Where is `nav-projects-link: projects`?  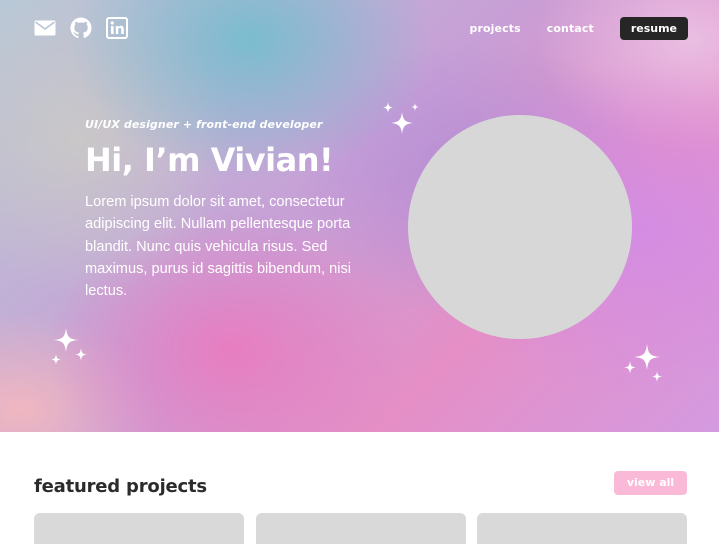 nav-projects-link: projects is located at coordinates (495, 28).